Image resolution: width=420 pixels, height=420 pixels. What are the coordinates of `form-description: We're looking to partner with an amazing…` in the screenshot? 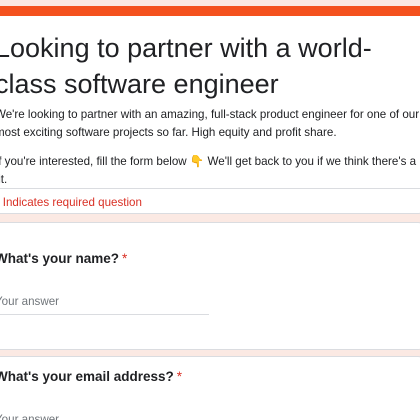 It's located at (210, 123).